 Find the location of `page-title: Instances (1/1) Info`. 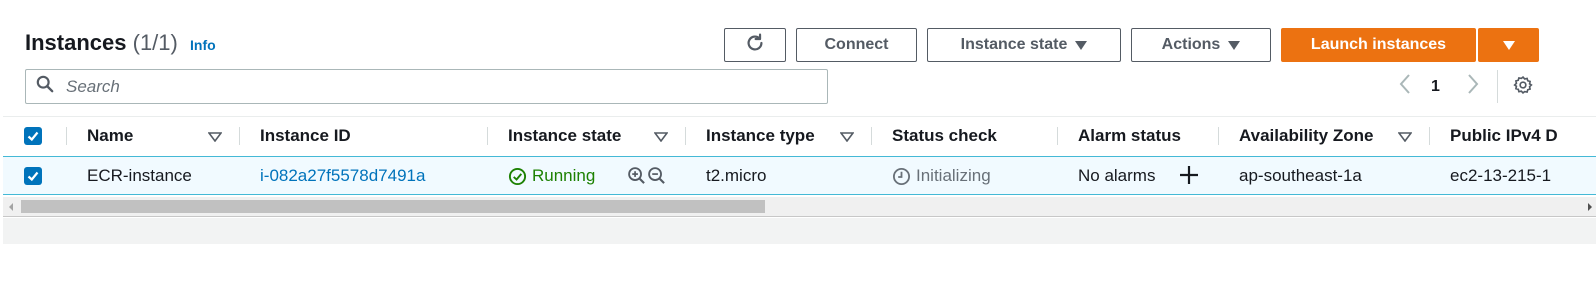

page-title: Instances (1/1) Info is located at coordinates (120, 43).